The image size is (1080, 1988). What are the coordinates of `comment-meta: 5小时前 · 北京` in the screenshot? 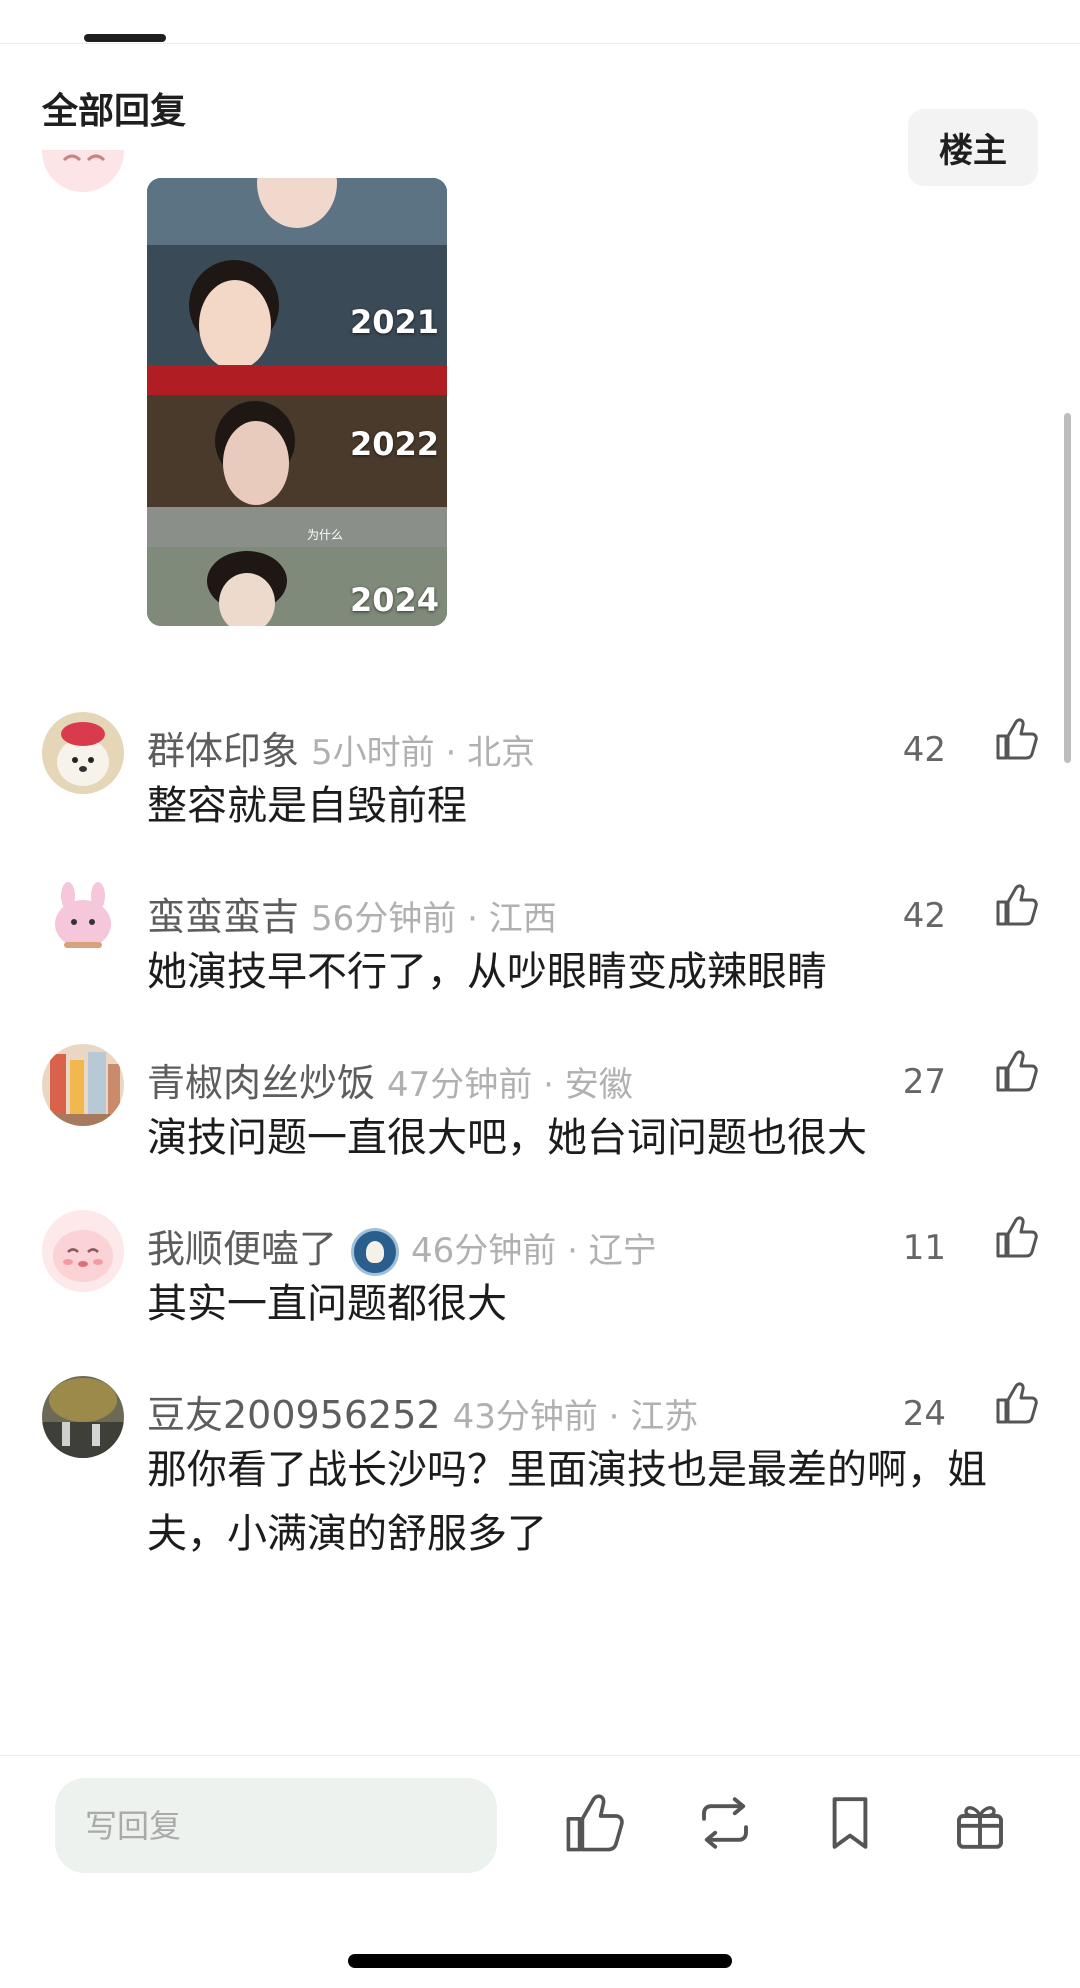 It's located at (423, 753).